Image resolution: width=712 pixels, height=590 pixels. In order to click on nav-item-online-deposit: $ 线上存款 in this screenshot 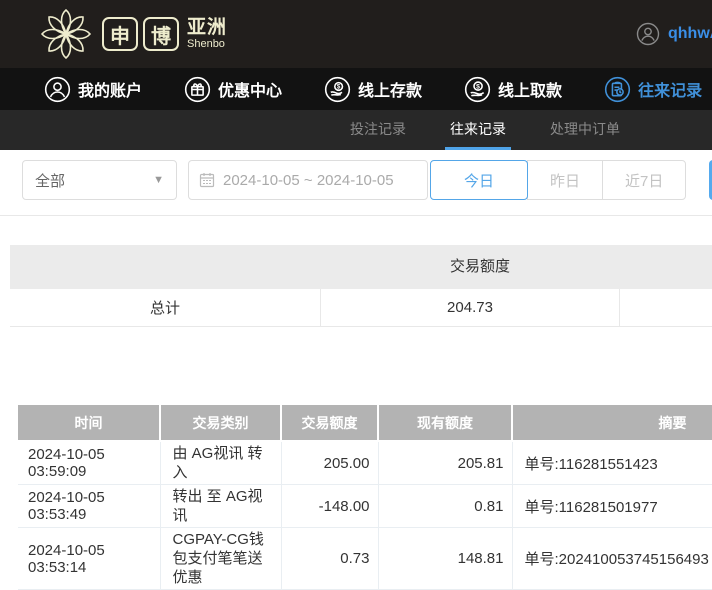, I will do `click(373, 89)`.